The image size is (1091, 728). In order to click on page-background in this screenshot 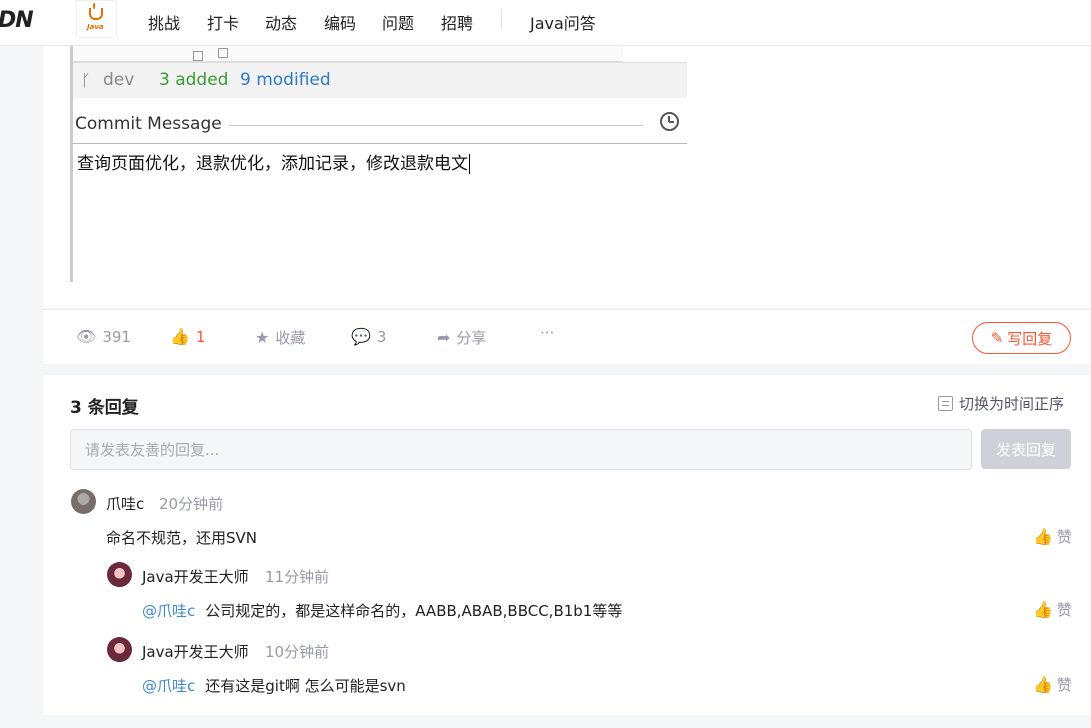, I will do `click(567, 721)`.